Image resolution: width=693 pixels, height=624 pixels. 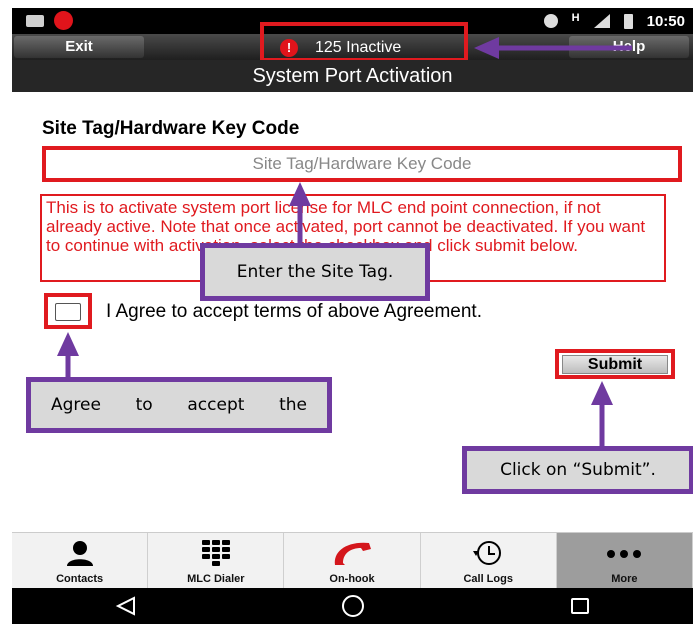 I want to click on exit-button: Exit, so click(x=79, y=47).